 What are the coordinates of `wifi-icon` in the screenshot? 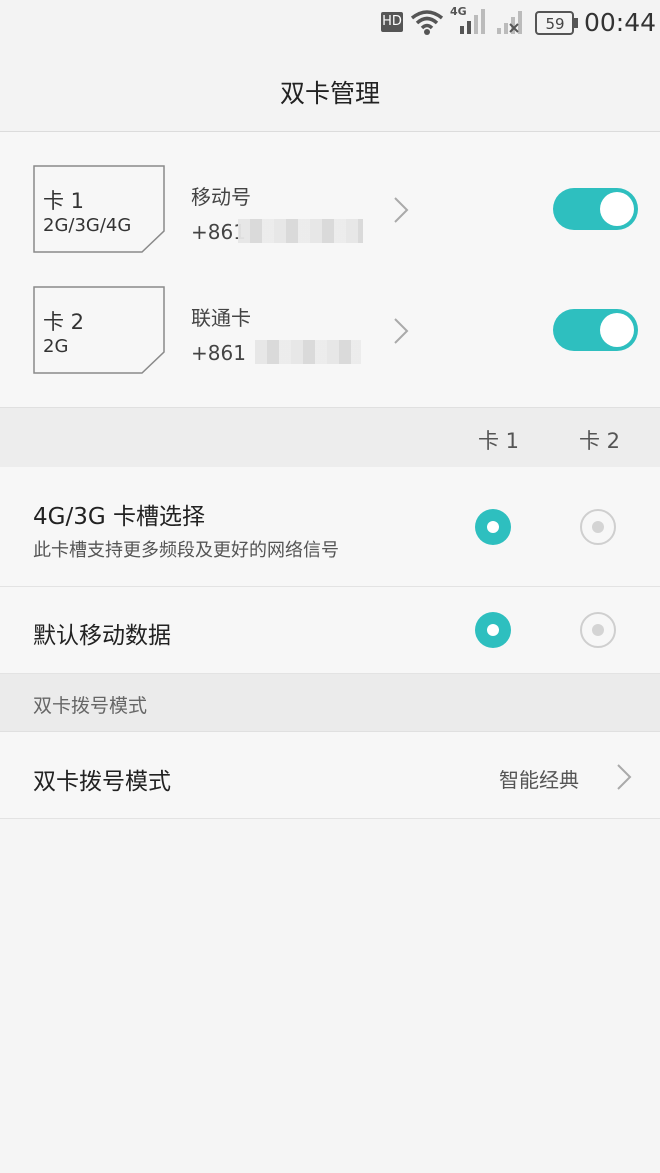 It's located at (427, 22).